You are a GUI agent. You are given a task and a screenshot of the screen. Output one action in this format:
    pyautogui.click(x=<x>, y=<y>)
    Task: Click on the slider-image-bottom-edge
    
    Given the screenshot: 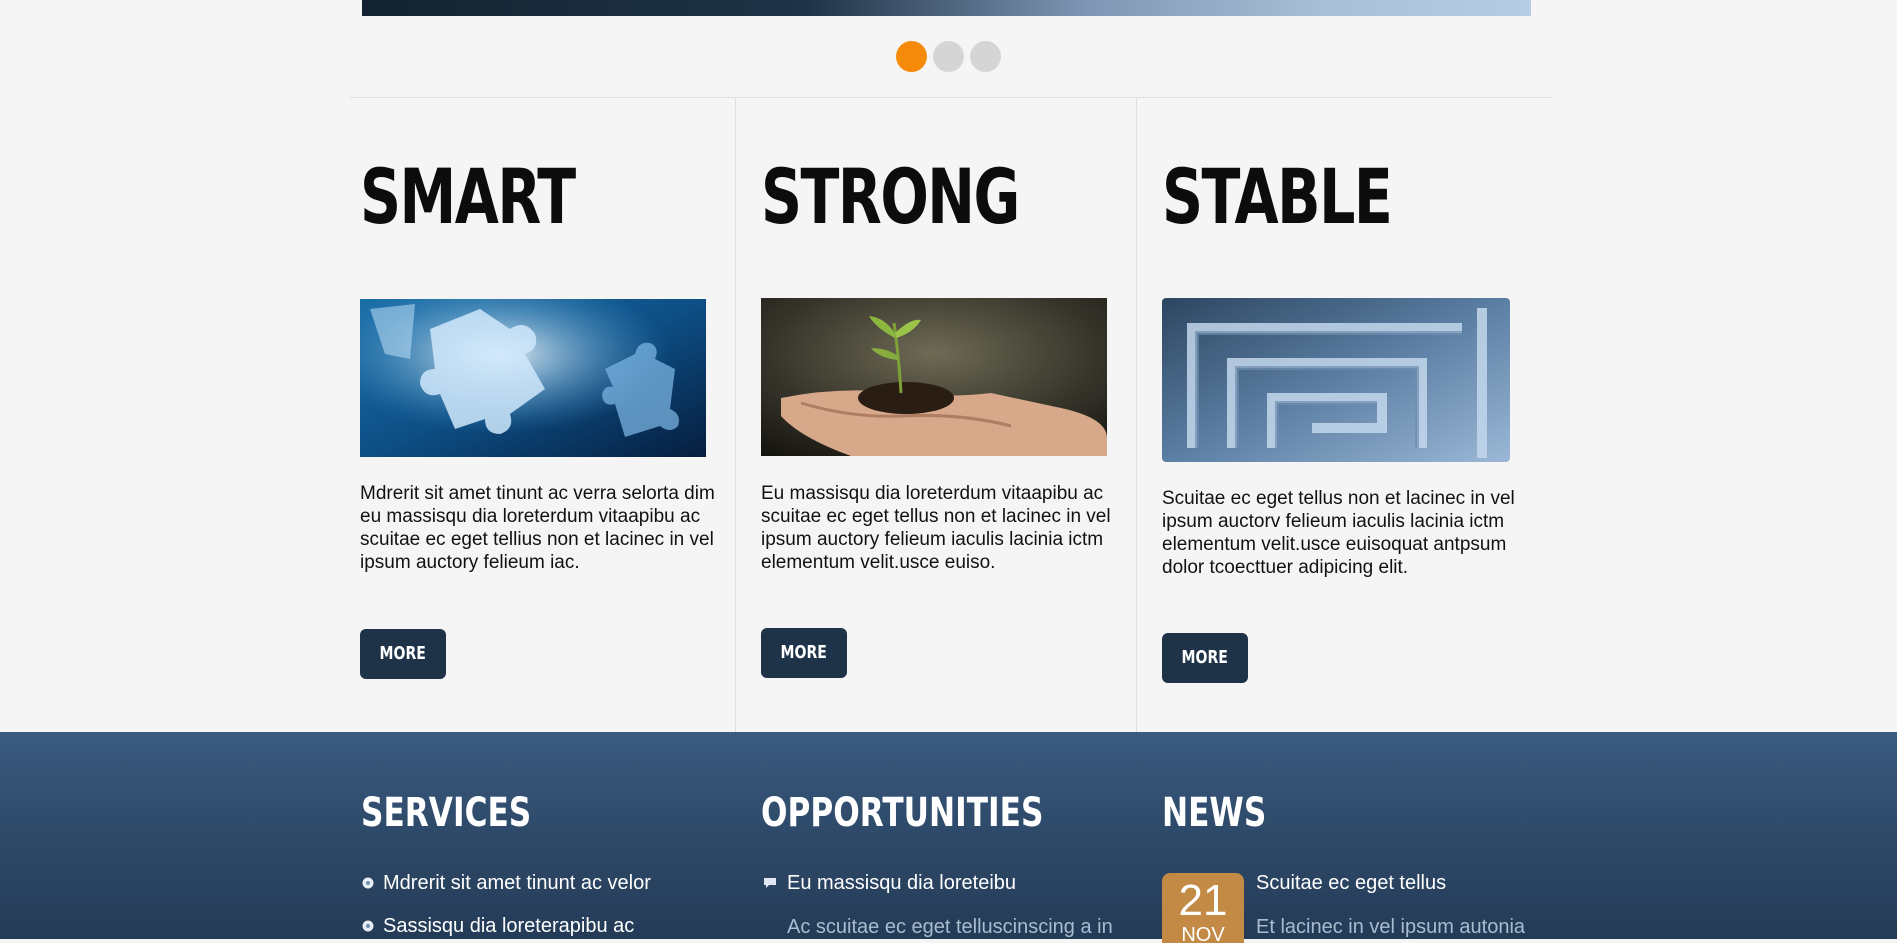 What is the action you would take?
    pyautogui.click(x=946, y=8)
    